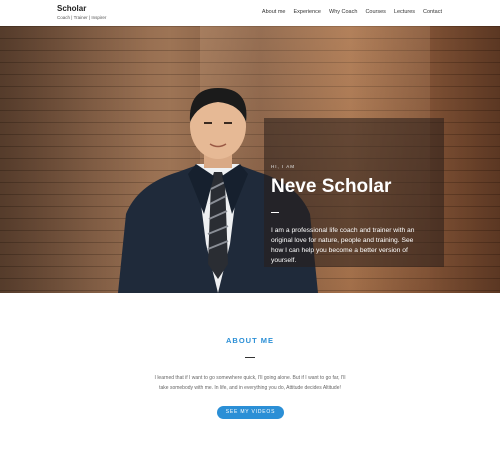 This screenshot has height=450, width=500. I want to click on nav-item-experience: Experience, so click(307, 12).